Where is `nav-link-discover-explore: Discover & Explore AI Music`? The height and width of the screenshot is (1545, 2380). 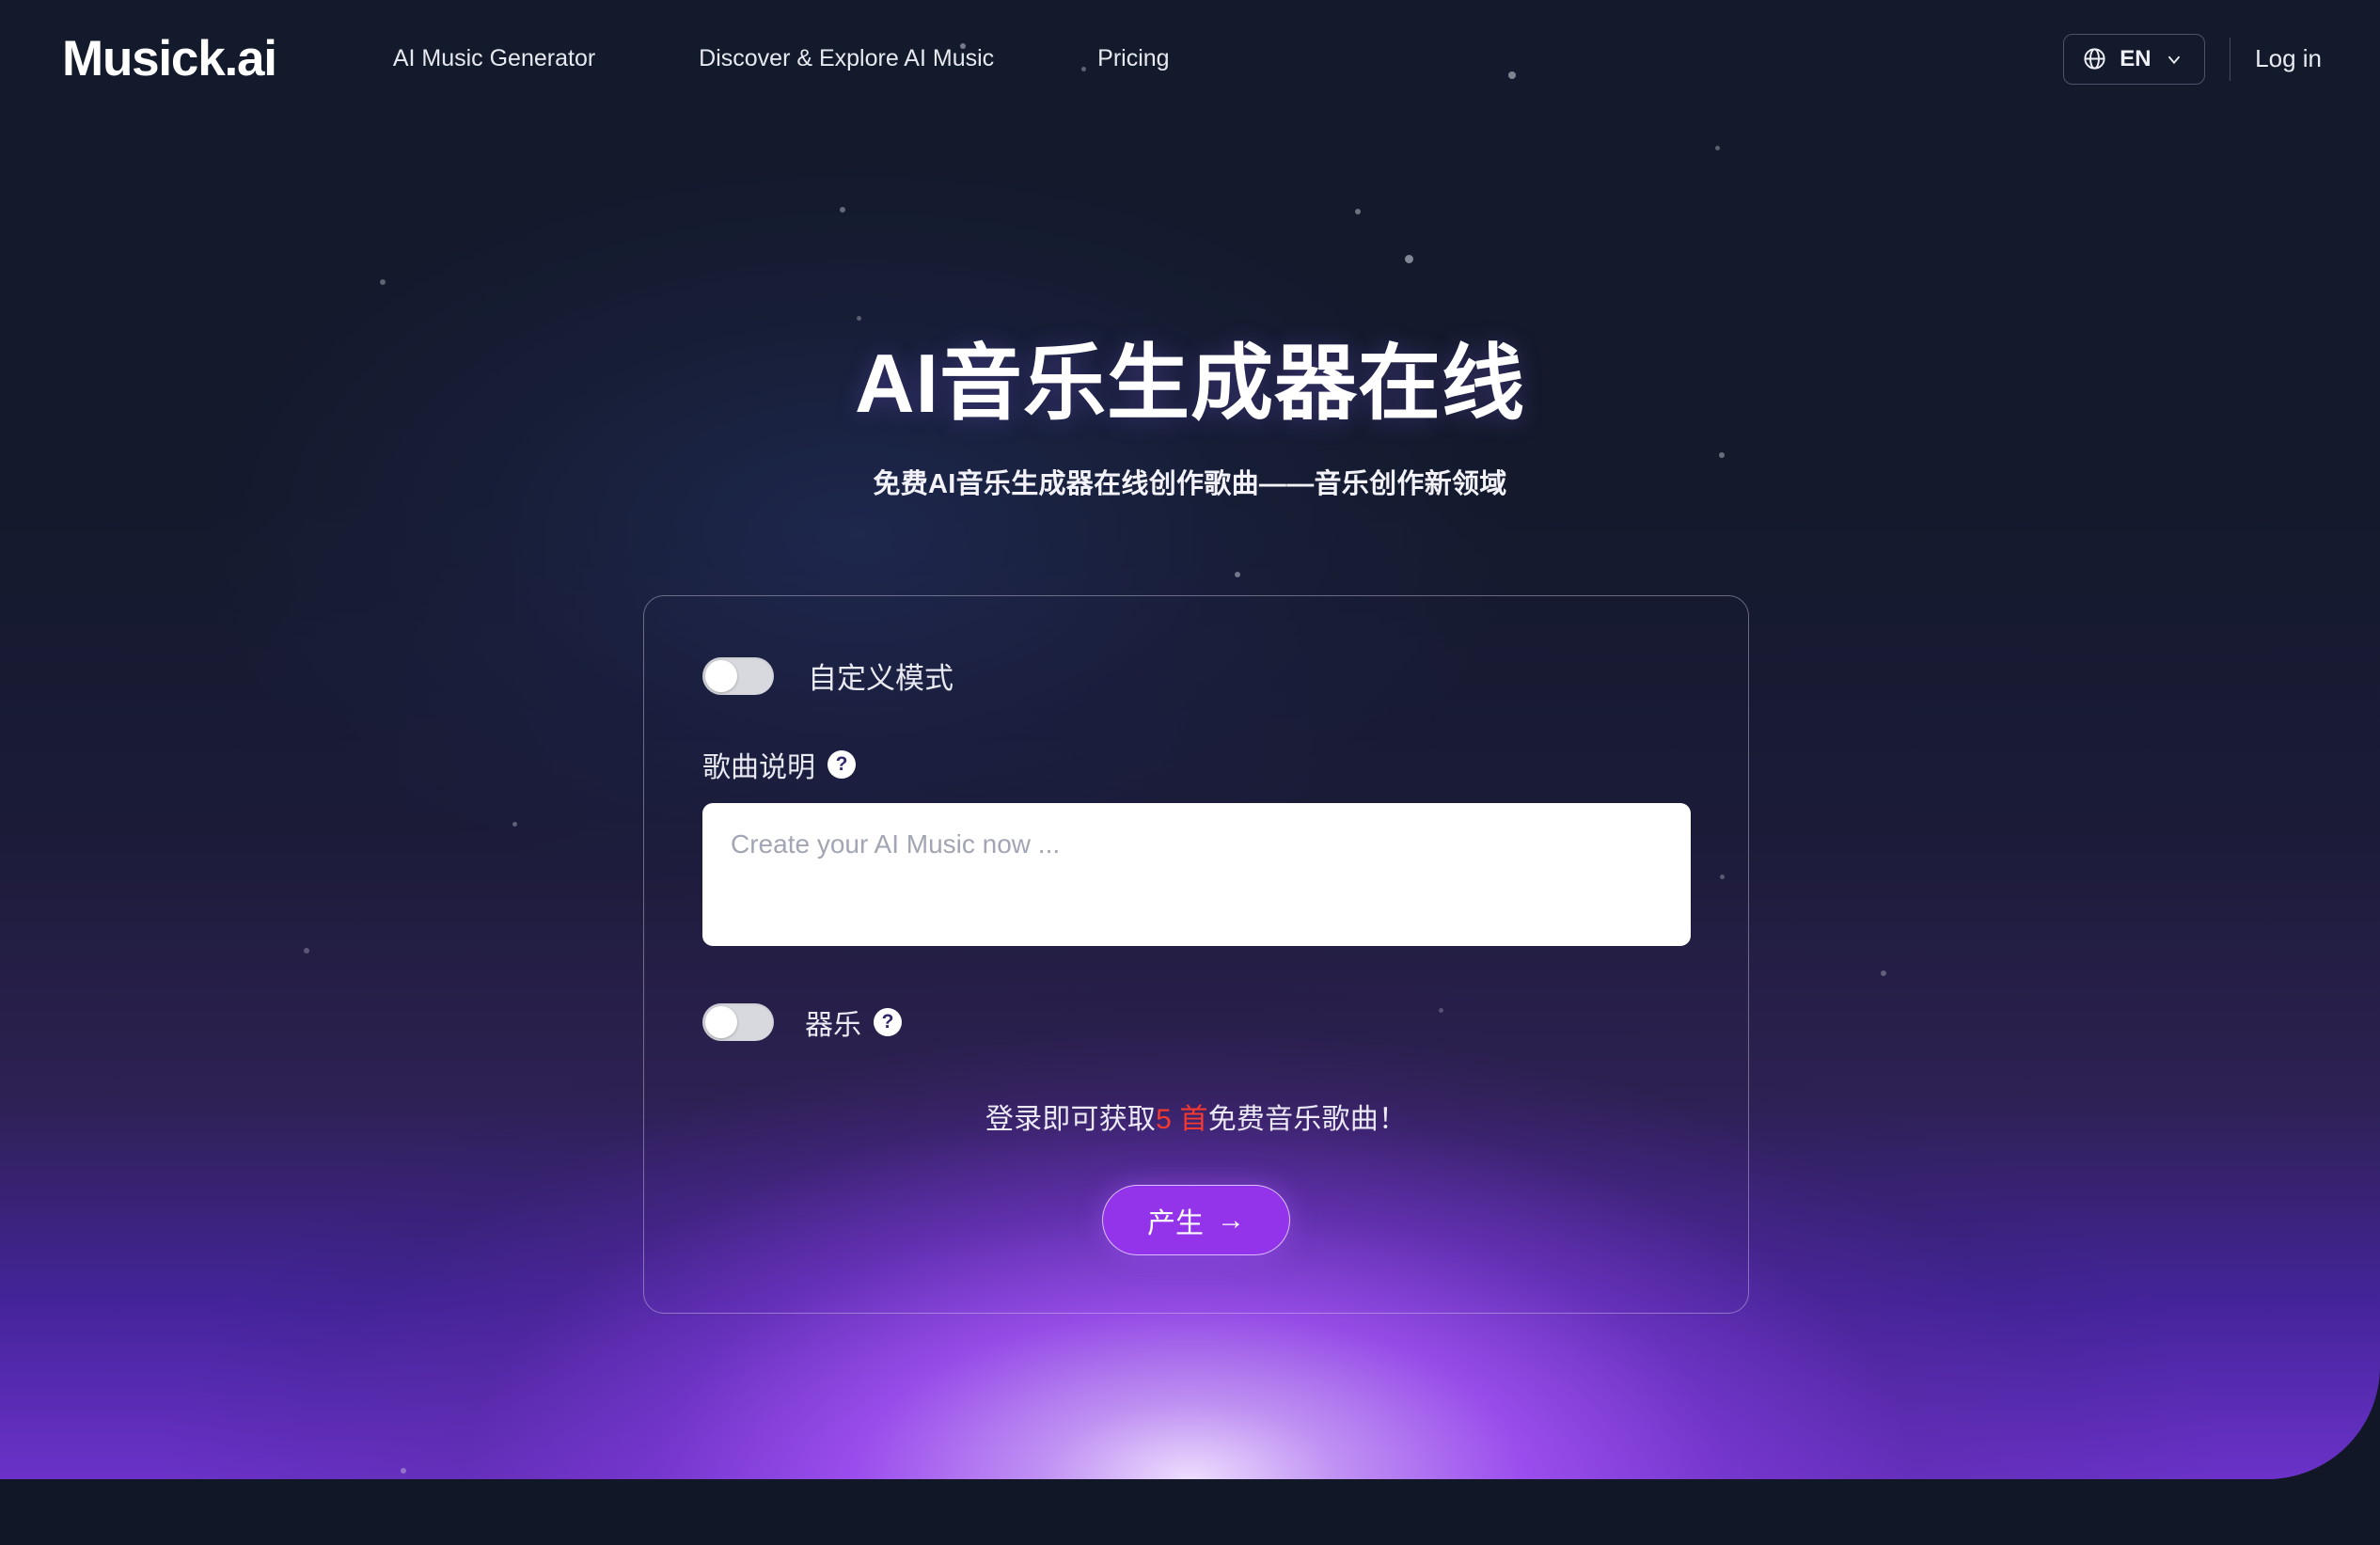
nav-link-discover-explore: Discover & Explore AI Music is located at coordinates (846, 58).